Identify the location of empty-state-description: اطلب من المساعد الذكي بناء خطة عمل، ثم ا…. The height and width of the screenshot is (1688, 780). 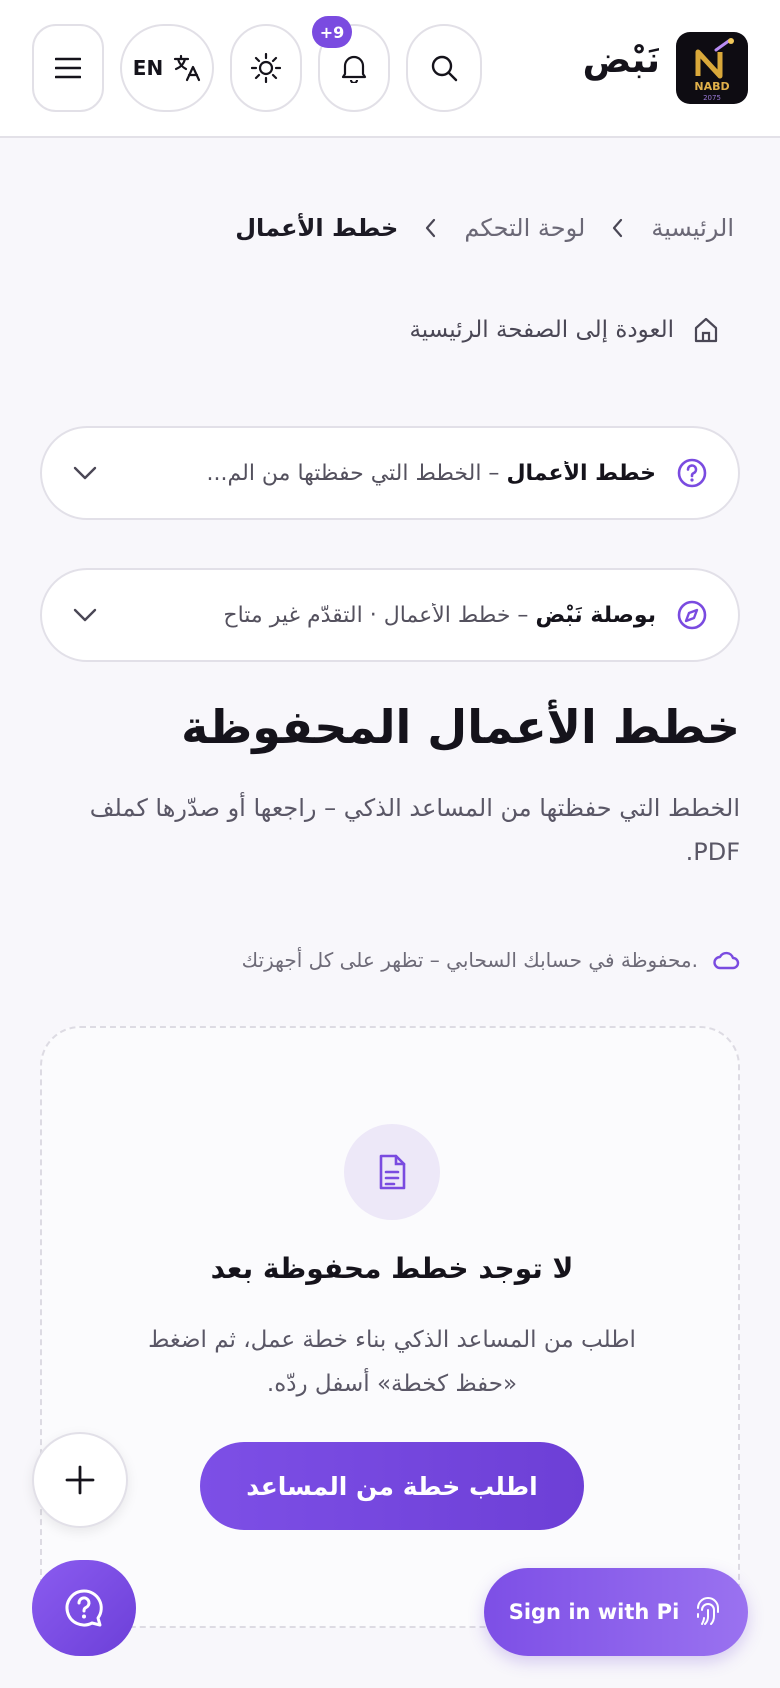
(392, 1362).